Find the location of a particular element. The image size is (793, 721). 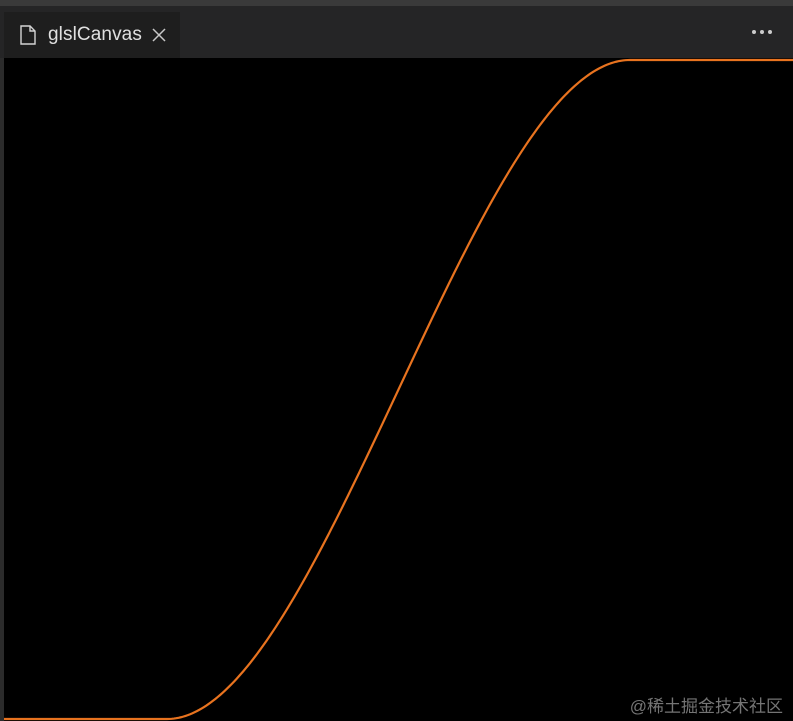

close-icon is located at coordinates (159, 35).